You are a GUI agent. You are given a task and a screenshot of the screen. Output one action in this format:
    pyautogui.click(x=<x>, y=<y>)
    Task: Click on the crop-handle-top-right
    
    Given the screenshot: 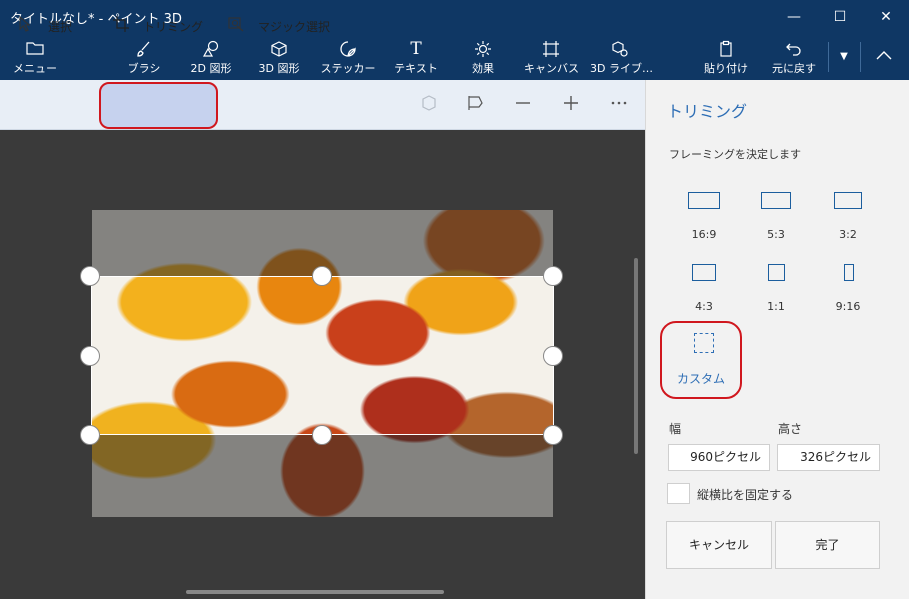 What is the action you would take?
    pyautogui.click(x=553, y=276)
    